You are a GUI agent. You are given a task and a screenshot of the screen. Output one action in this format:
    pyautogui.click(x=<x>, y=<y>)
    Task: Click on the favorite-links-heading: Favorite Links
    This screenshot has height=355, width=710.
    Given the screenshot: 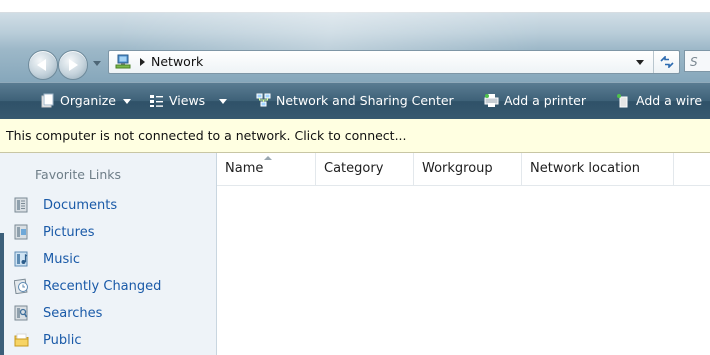 What is the action you would take?
    pyautogui.click(x=78, y=174)
    